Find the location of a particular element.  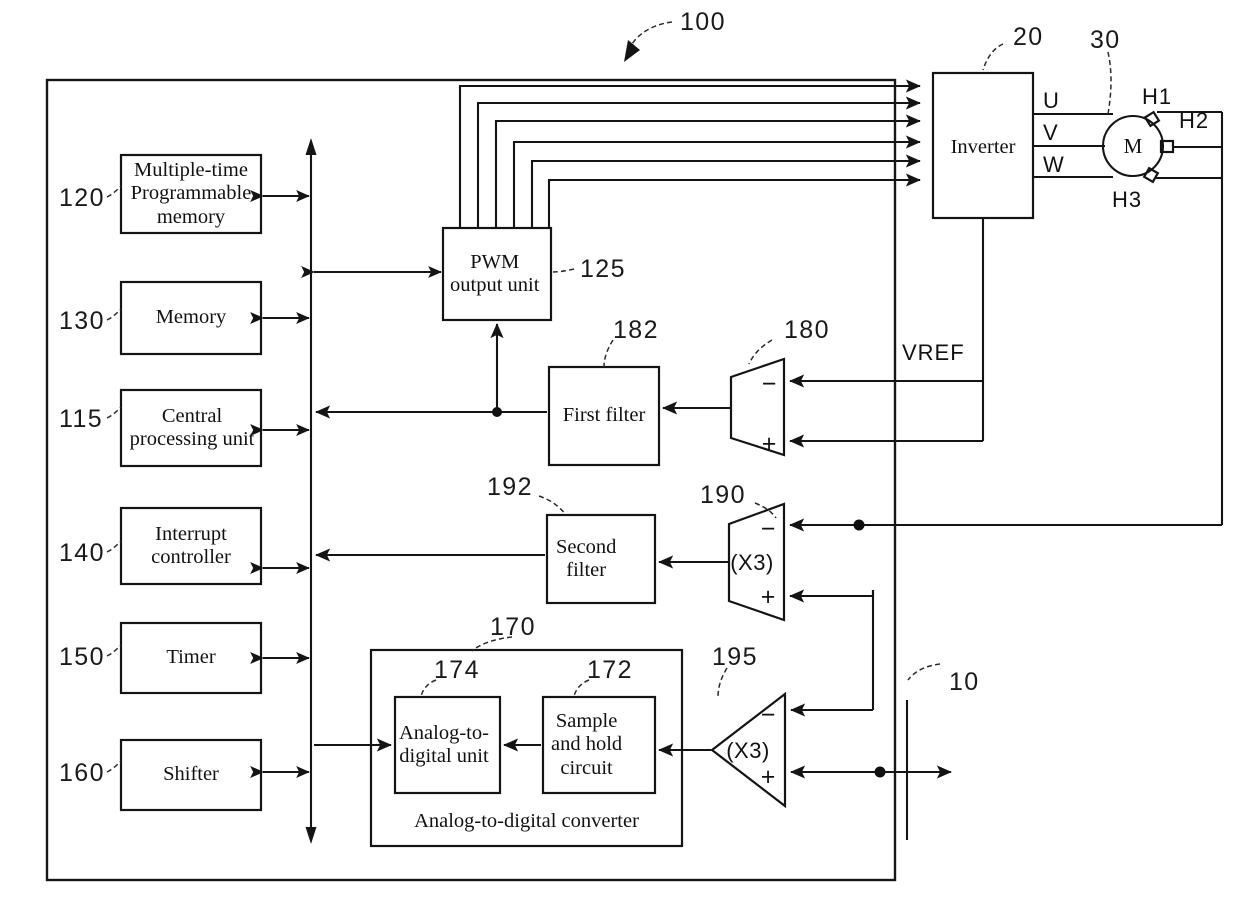

block-sample-and-hold is located at coordinates (599, 745).